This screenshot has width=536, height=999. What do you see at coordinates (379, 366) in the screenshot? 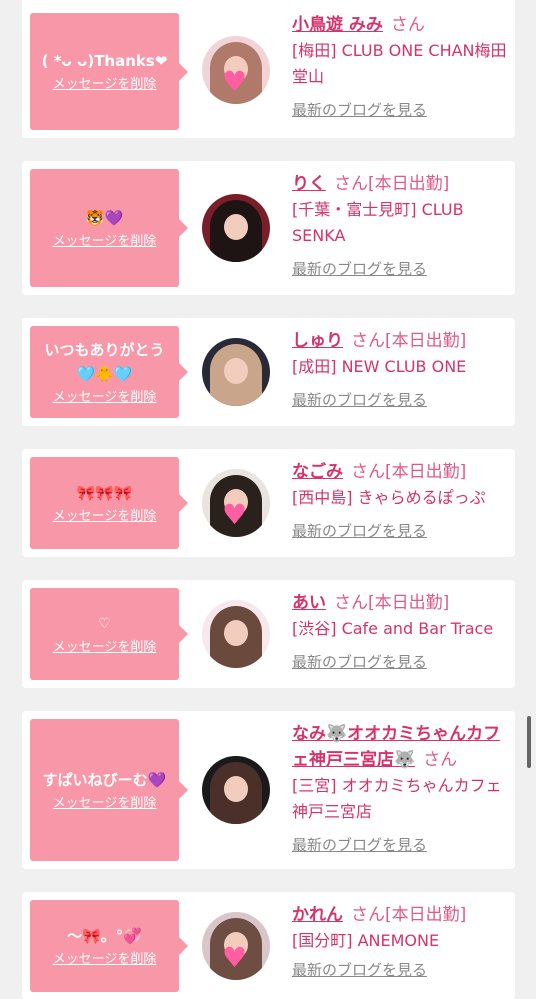
I see `shop-name: [成田] NEW CLUB ONE` at bounding box center [379, 366].